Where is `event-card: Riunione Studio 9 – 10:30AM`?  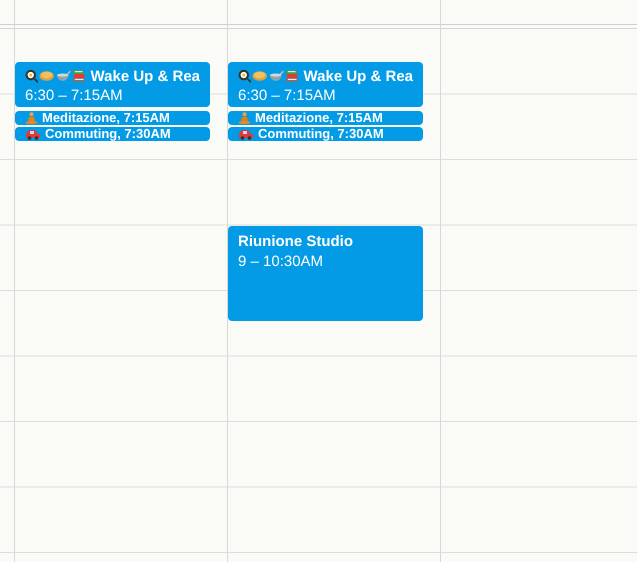 event-card: Riunione Studio 9 – 10:30AM is located at coordinates (325, 273).